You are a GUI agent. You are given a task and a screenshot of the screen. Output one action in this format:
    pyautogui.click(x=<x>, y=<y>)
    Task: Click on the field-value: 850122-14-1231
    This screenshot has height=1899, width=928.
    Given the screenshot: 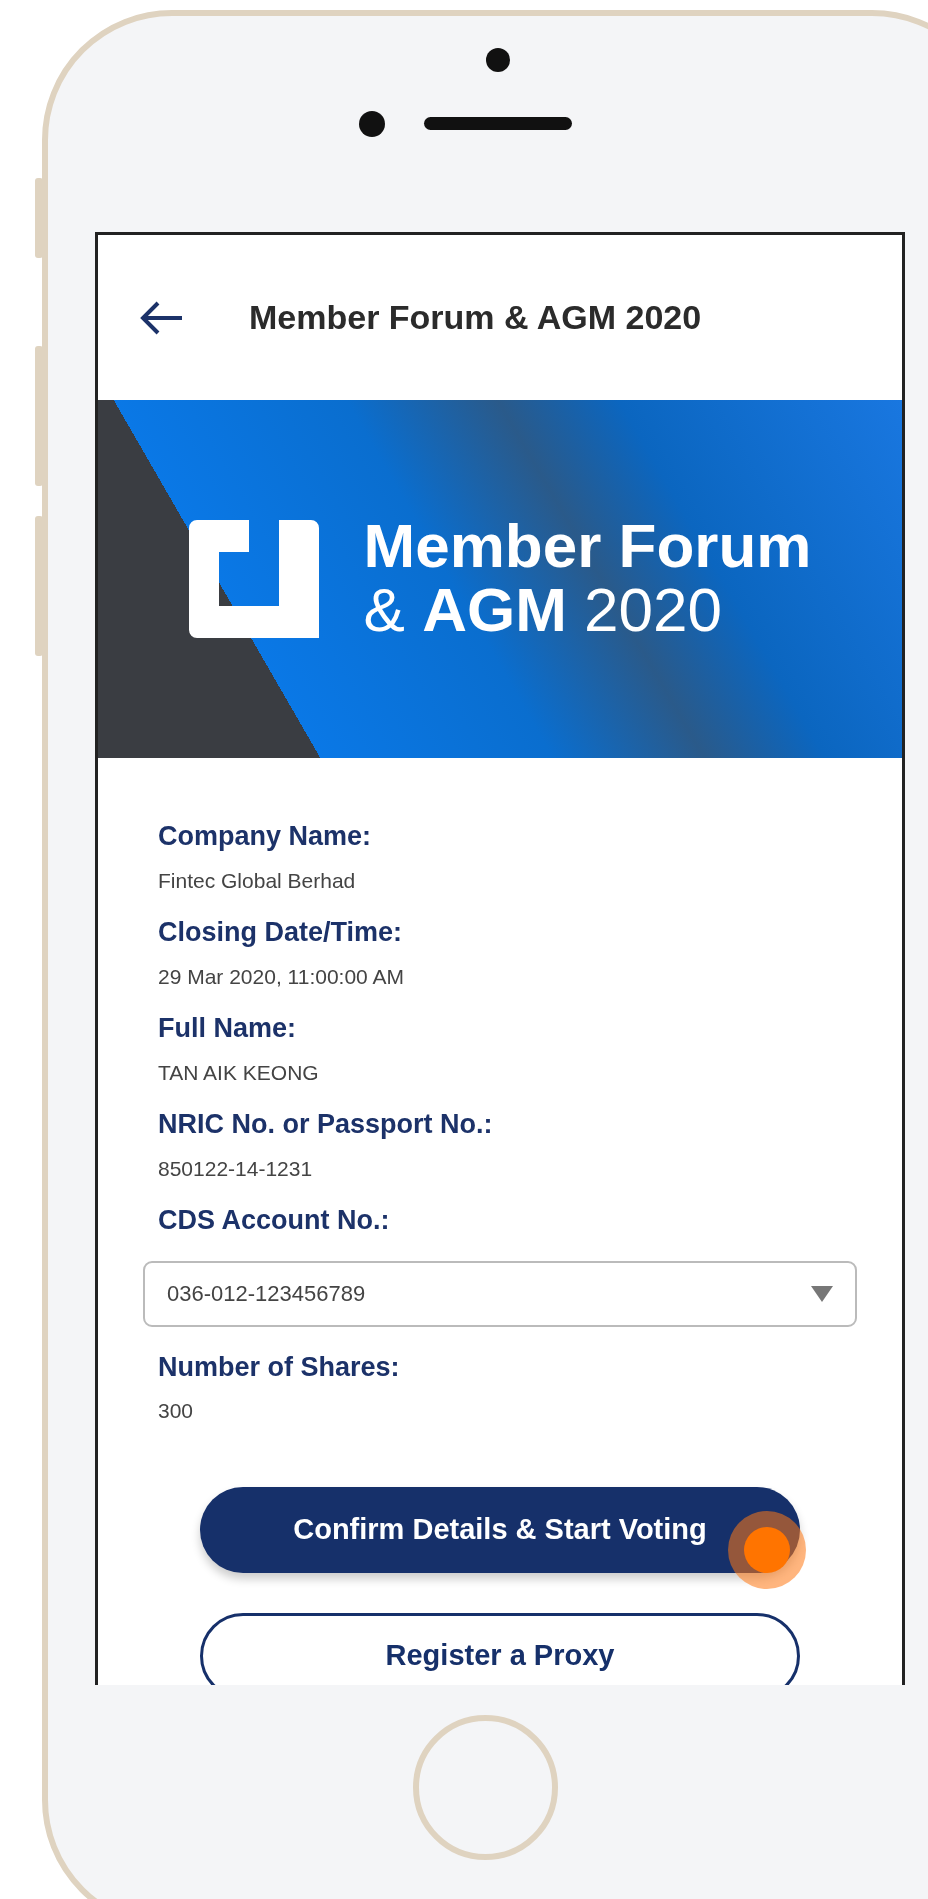 What is the action you would take?
    pyautogui.click(x=236, y=1168)
    